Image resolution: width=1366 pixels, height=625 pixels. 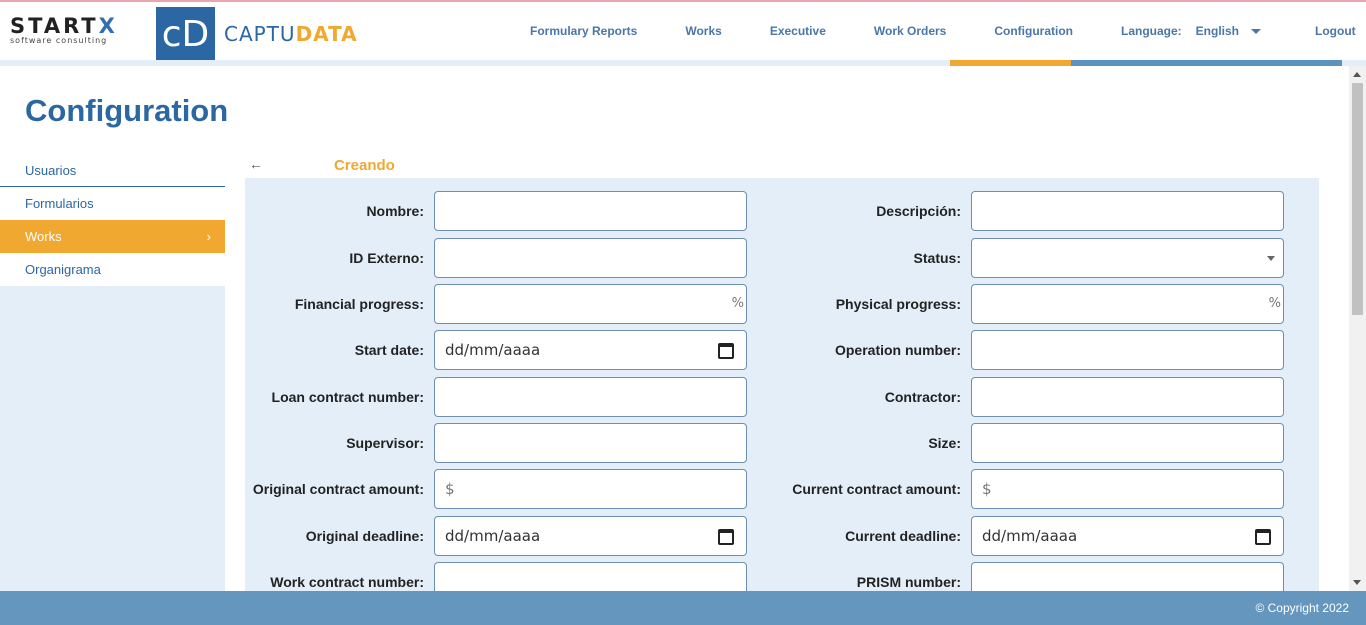 I want to click on prism-number-label: PRISM number:, so click(x=908, y=582).